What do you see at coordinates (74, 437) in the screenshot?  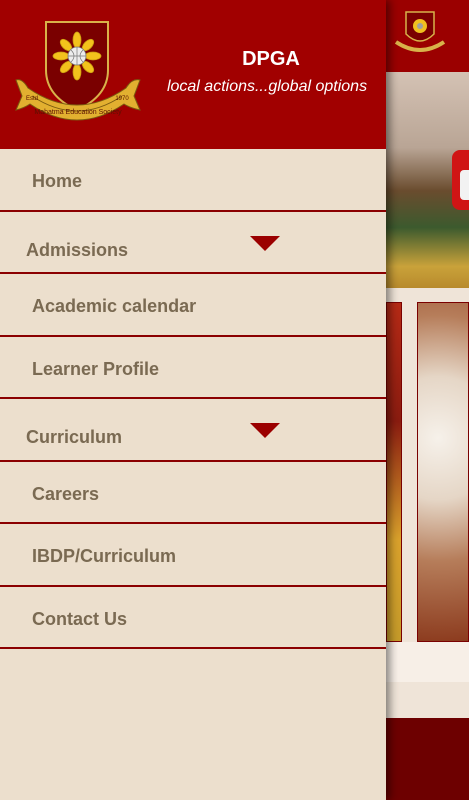 I see `menu-item-label: Curriculum` at bounding box center [74, 437].